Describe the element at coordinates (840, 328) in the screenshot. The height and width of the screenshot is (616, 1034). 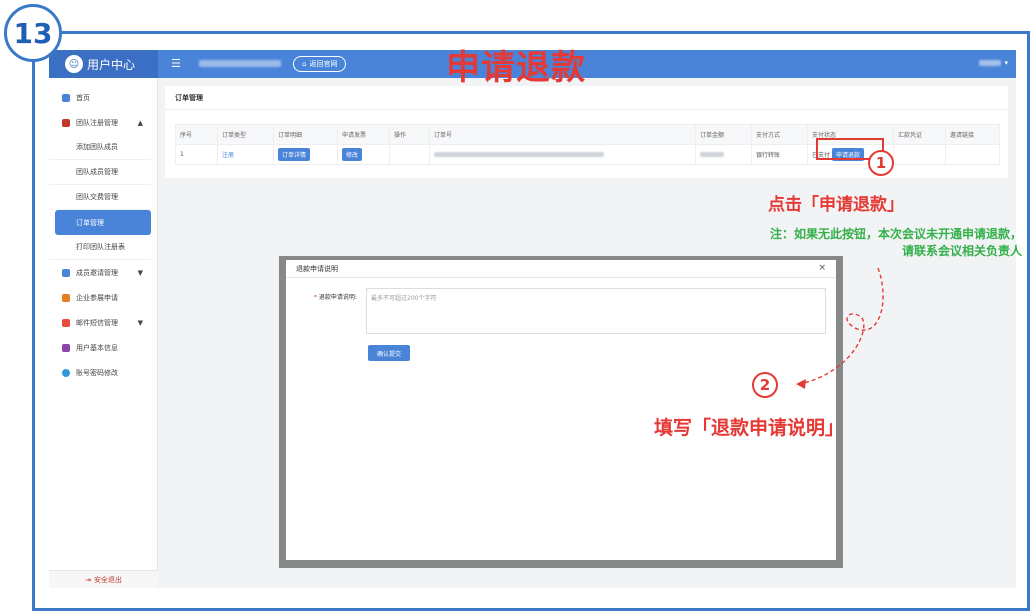
I see `dashed-arrow` at that location.